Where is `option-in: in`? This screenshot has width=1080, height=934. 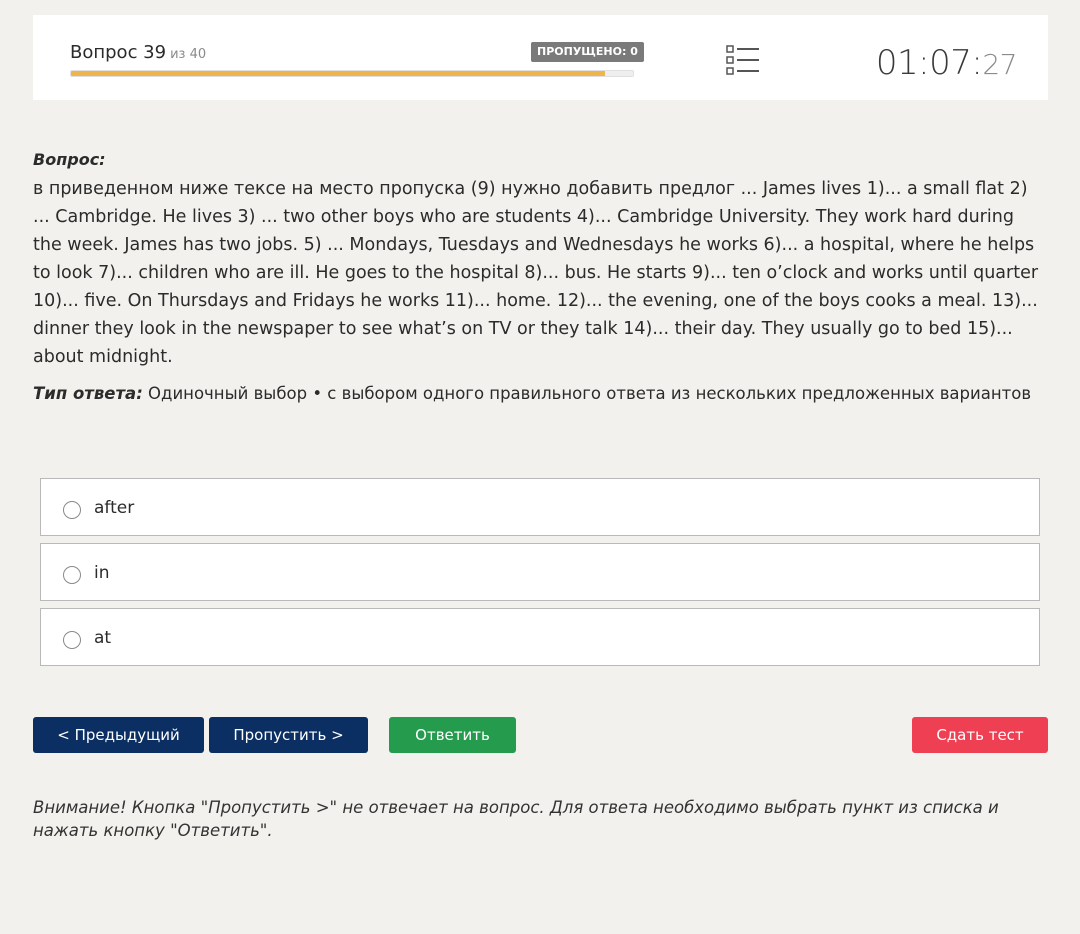 option-in: in is located at coordinates (540, 572).